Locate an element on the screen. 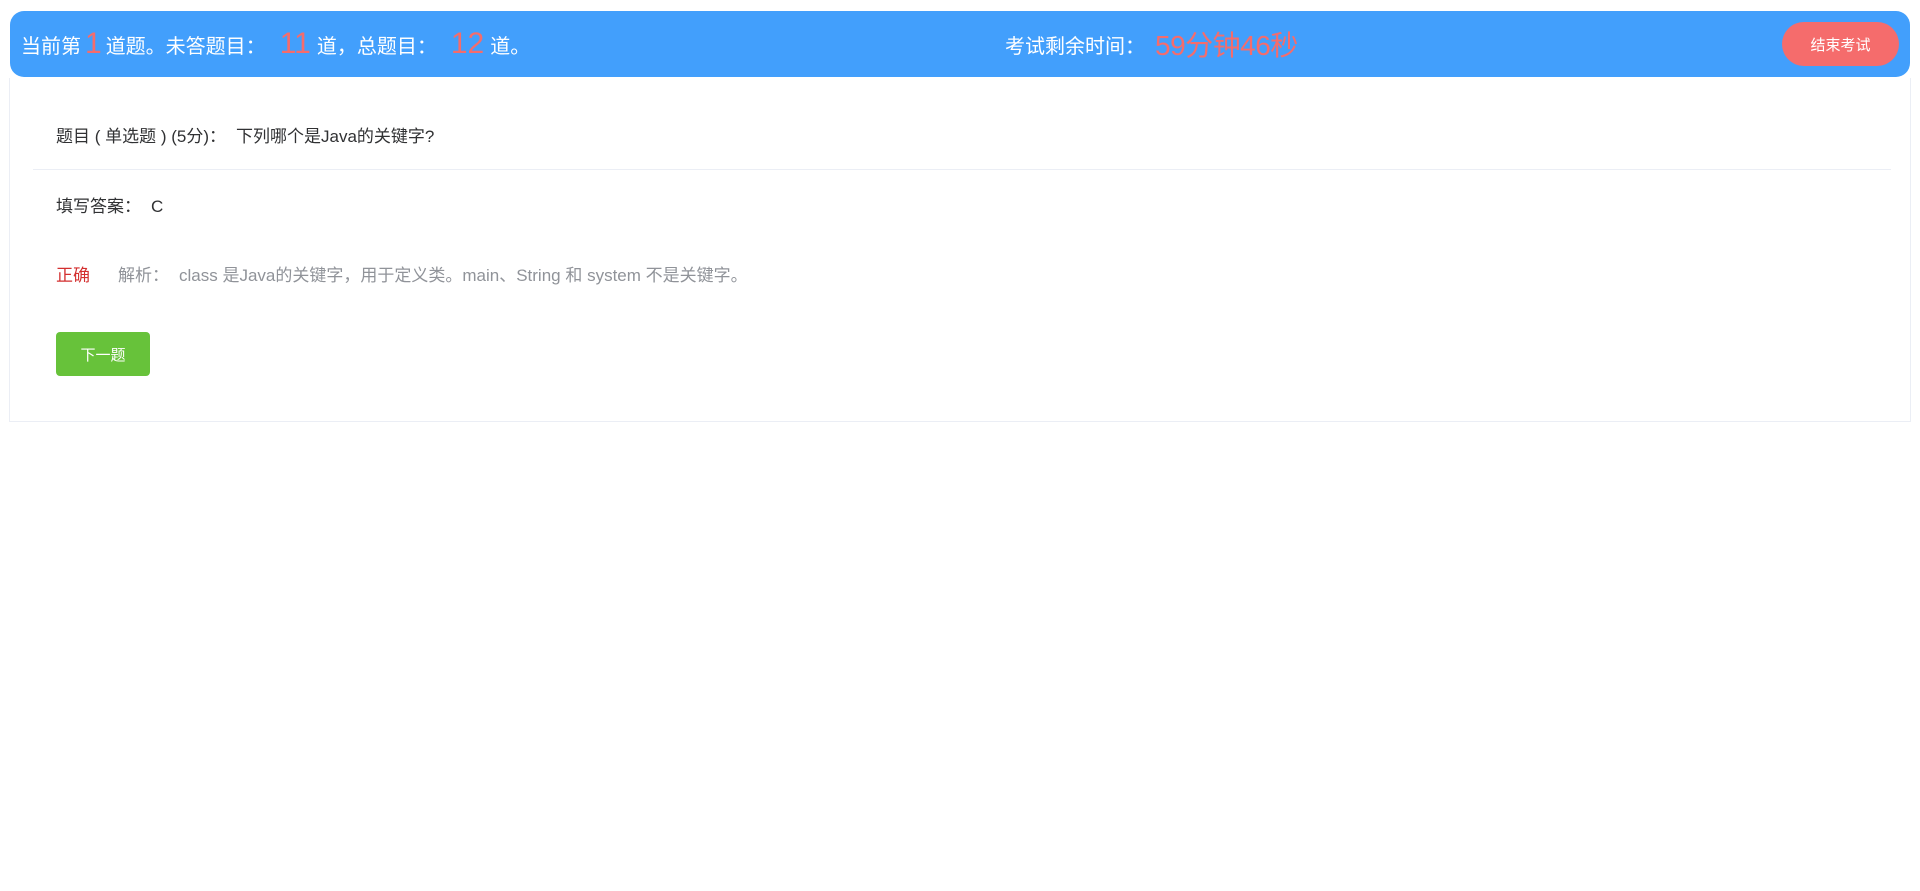 The width and height of the screenshot is (1920, 891). divider is located at coordinates (962, 169).